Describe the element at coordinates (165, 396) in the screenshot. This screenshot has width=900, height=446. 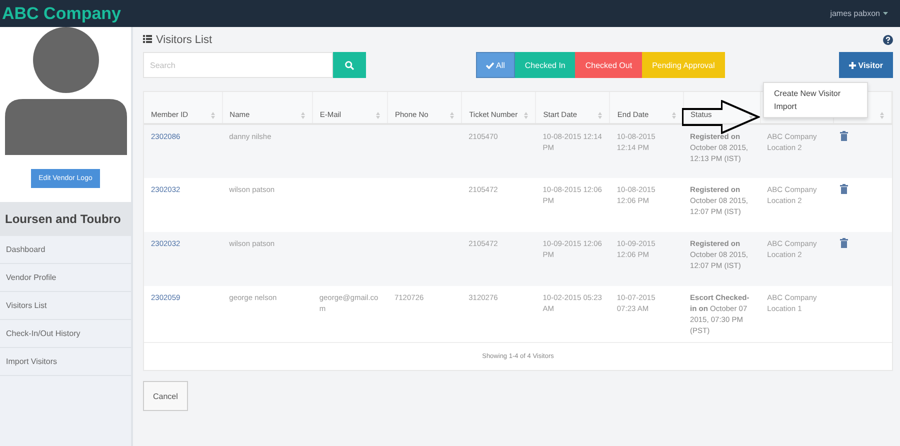
I see `cancel-button: Cancel` at that location.